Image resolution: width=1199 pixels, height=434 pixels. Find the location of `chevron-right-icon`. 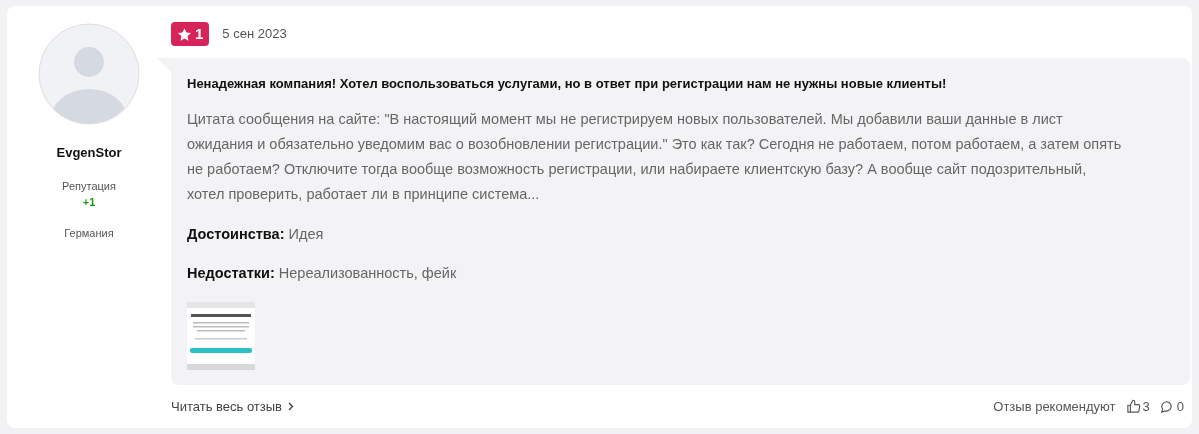

chevron-right-icon is located at coordinates (291, 407).